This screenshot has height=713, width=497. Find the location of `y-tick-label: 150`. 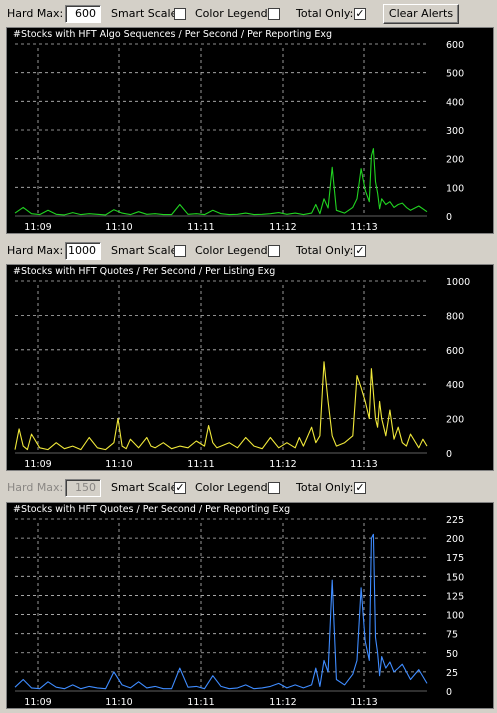

y-tick-label: 150 is located at coordinates (455, 577).